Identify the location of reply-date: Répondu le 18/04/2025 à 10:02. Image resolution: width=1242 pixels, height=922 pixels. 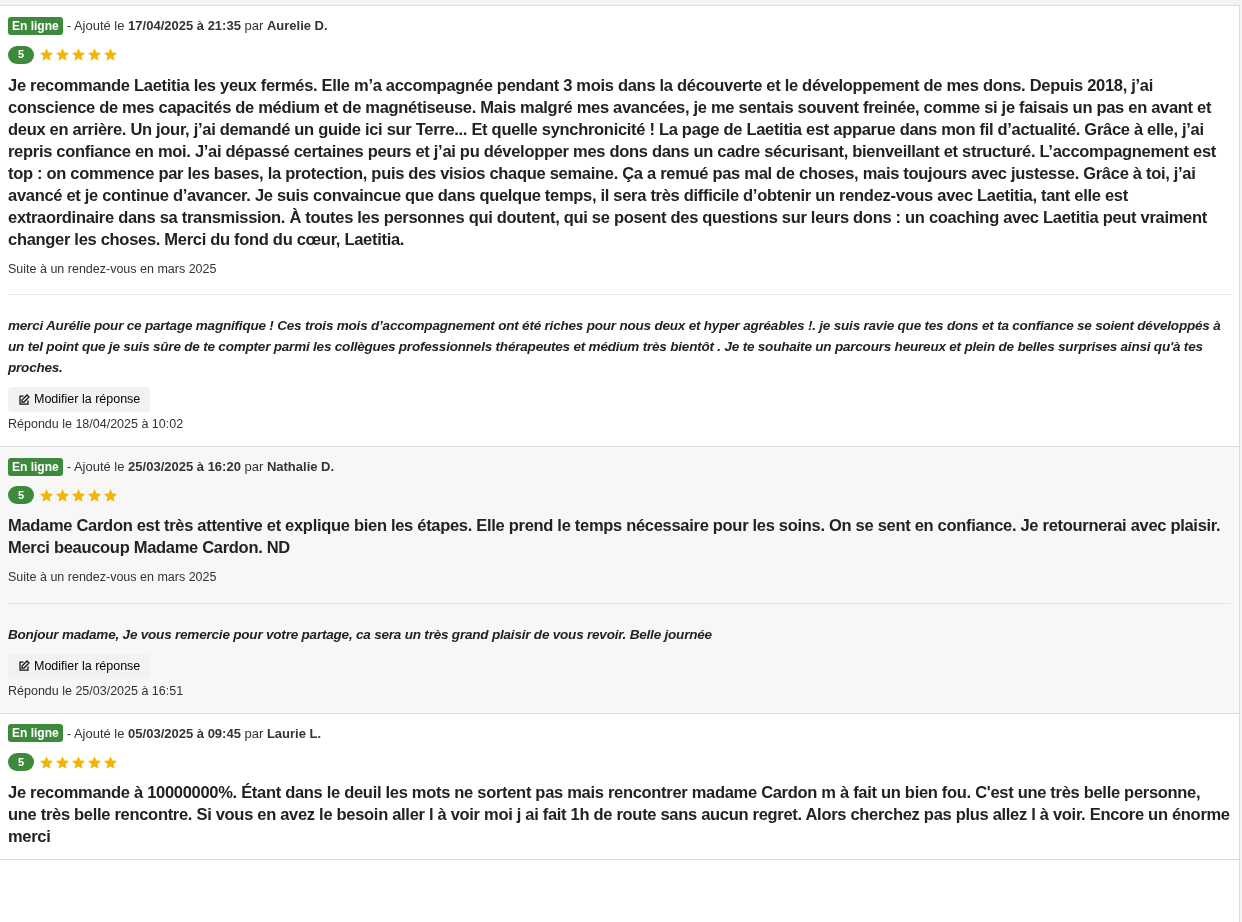
(96, 424).